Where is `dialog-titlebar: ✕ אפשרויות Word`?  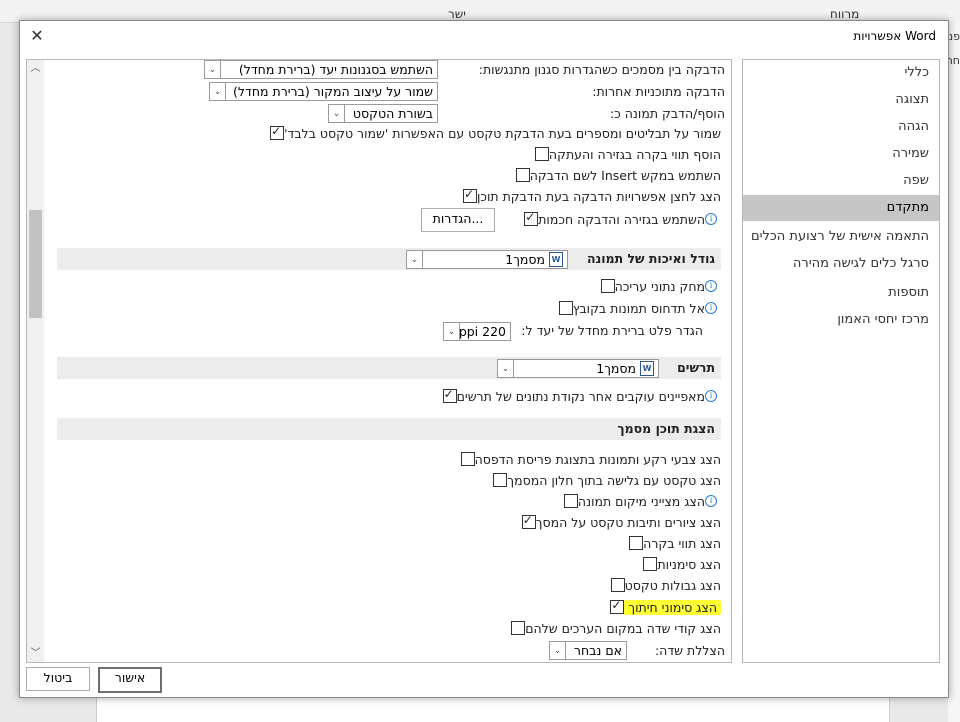 dialog-titlebar: ✕ אפשרויות Word is located at coordinates (484, 36).